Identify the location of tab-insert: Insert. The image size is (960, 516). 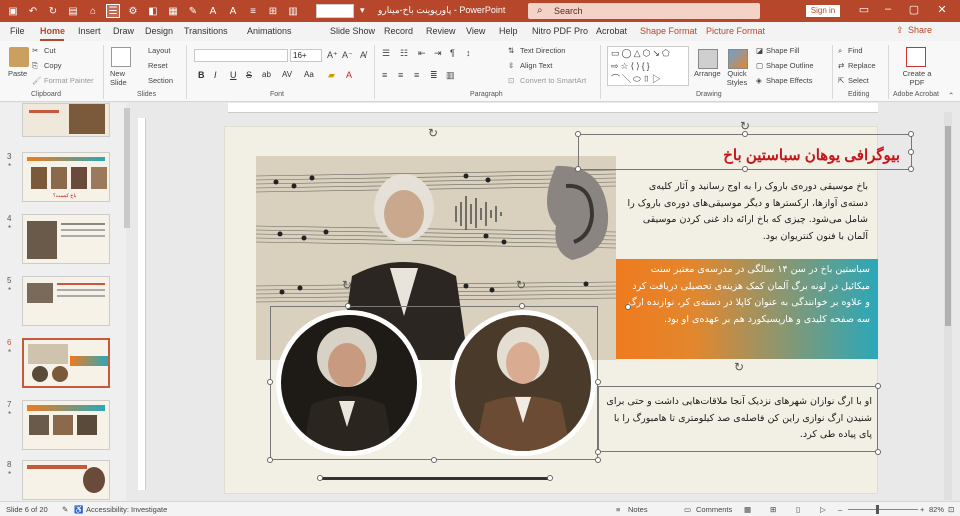
(89, 31).